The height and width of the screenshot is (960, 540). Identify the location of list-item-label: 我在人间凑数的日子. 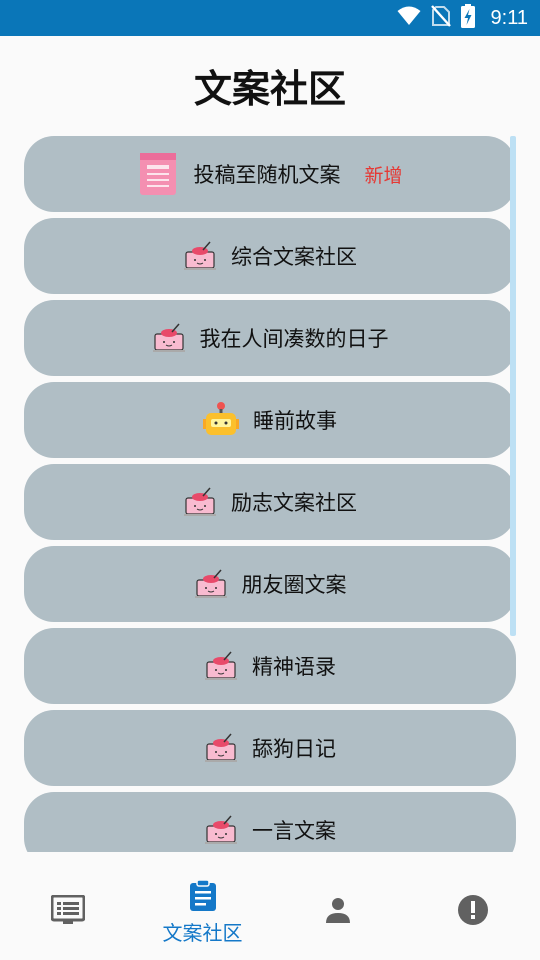
(294, 339).